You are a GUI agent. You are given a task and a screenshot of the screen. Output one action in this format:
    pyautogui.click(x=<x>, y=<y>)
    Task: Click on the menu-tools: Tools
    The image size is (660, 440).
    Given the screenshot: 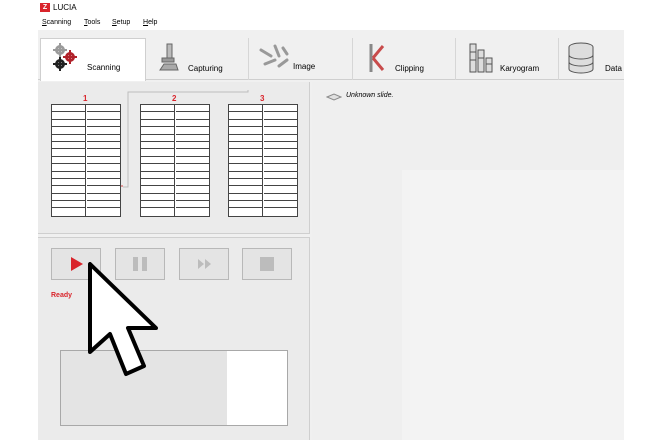 What is the action you would take?
    pyautogui.click(x=92, y=23)
    